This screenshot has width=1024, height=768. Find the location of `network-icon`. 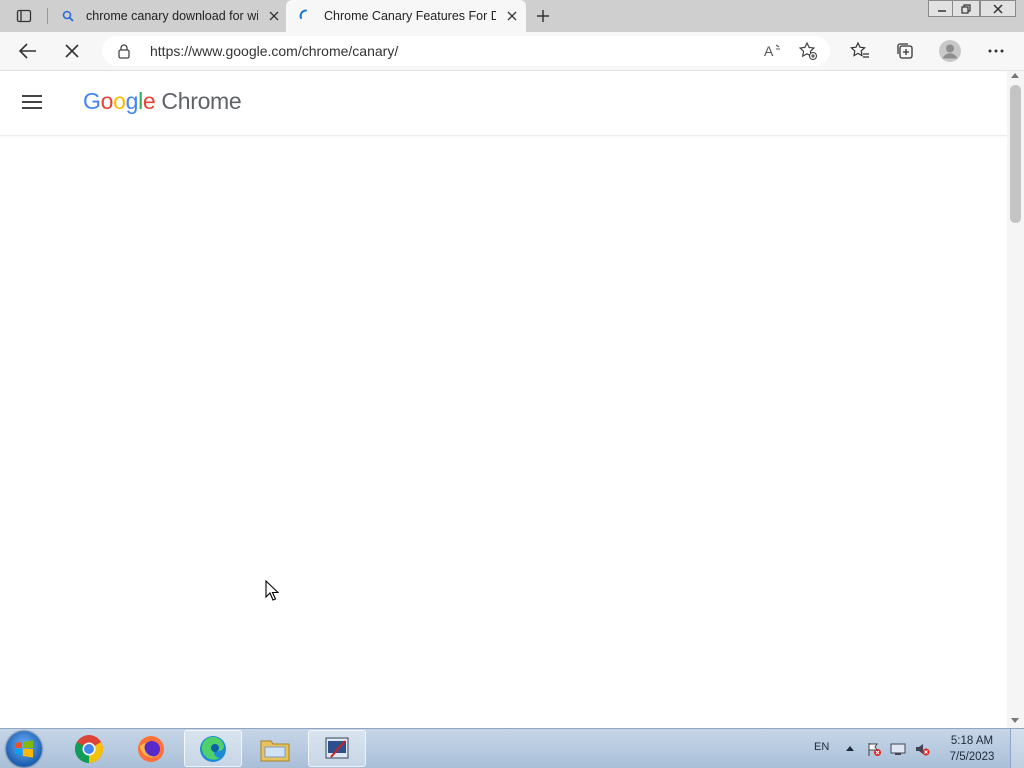

network-icon is located at coordinates (898, 749).